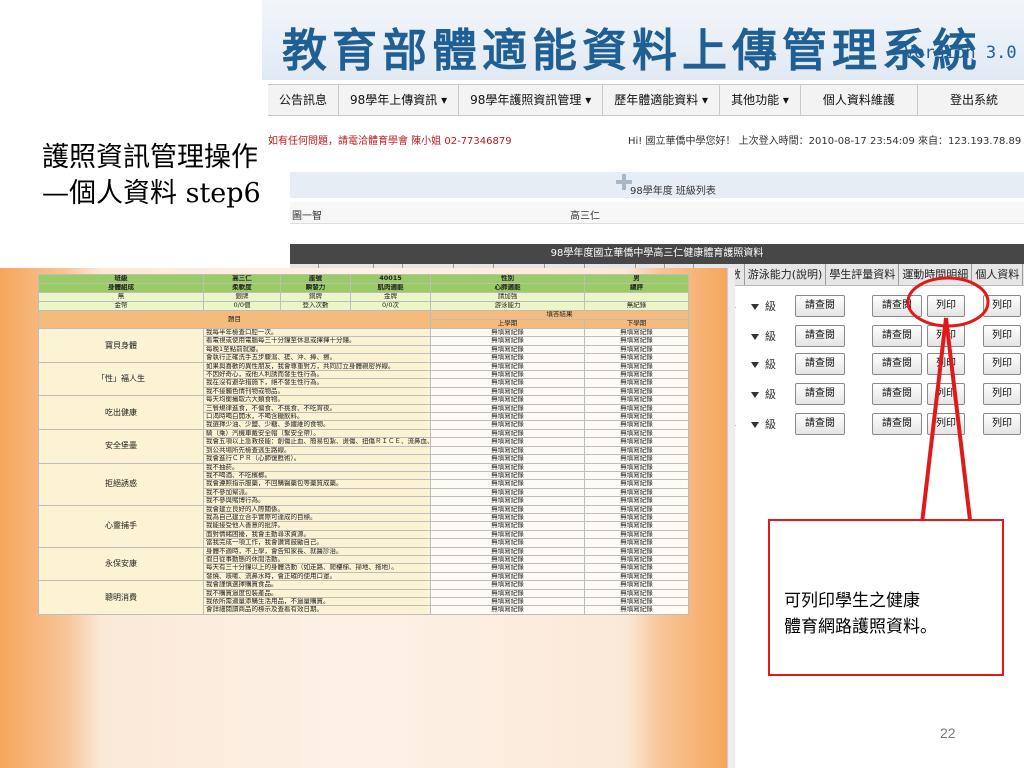 This screenshot has height=768, width=1024. I want to click on callout-line2: 體育網路護照資料。, so click(860, 627).